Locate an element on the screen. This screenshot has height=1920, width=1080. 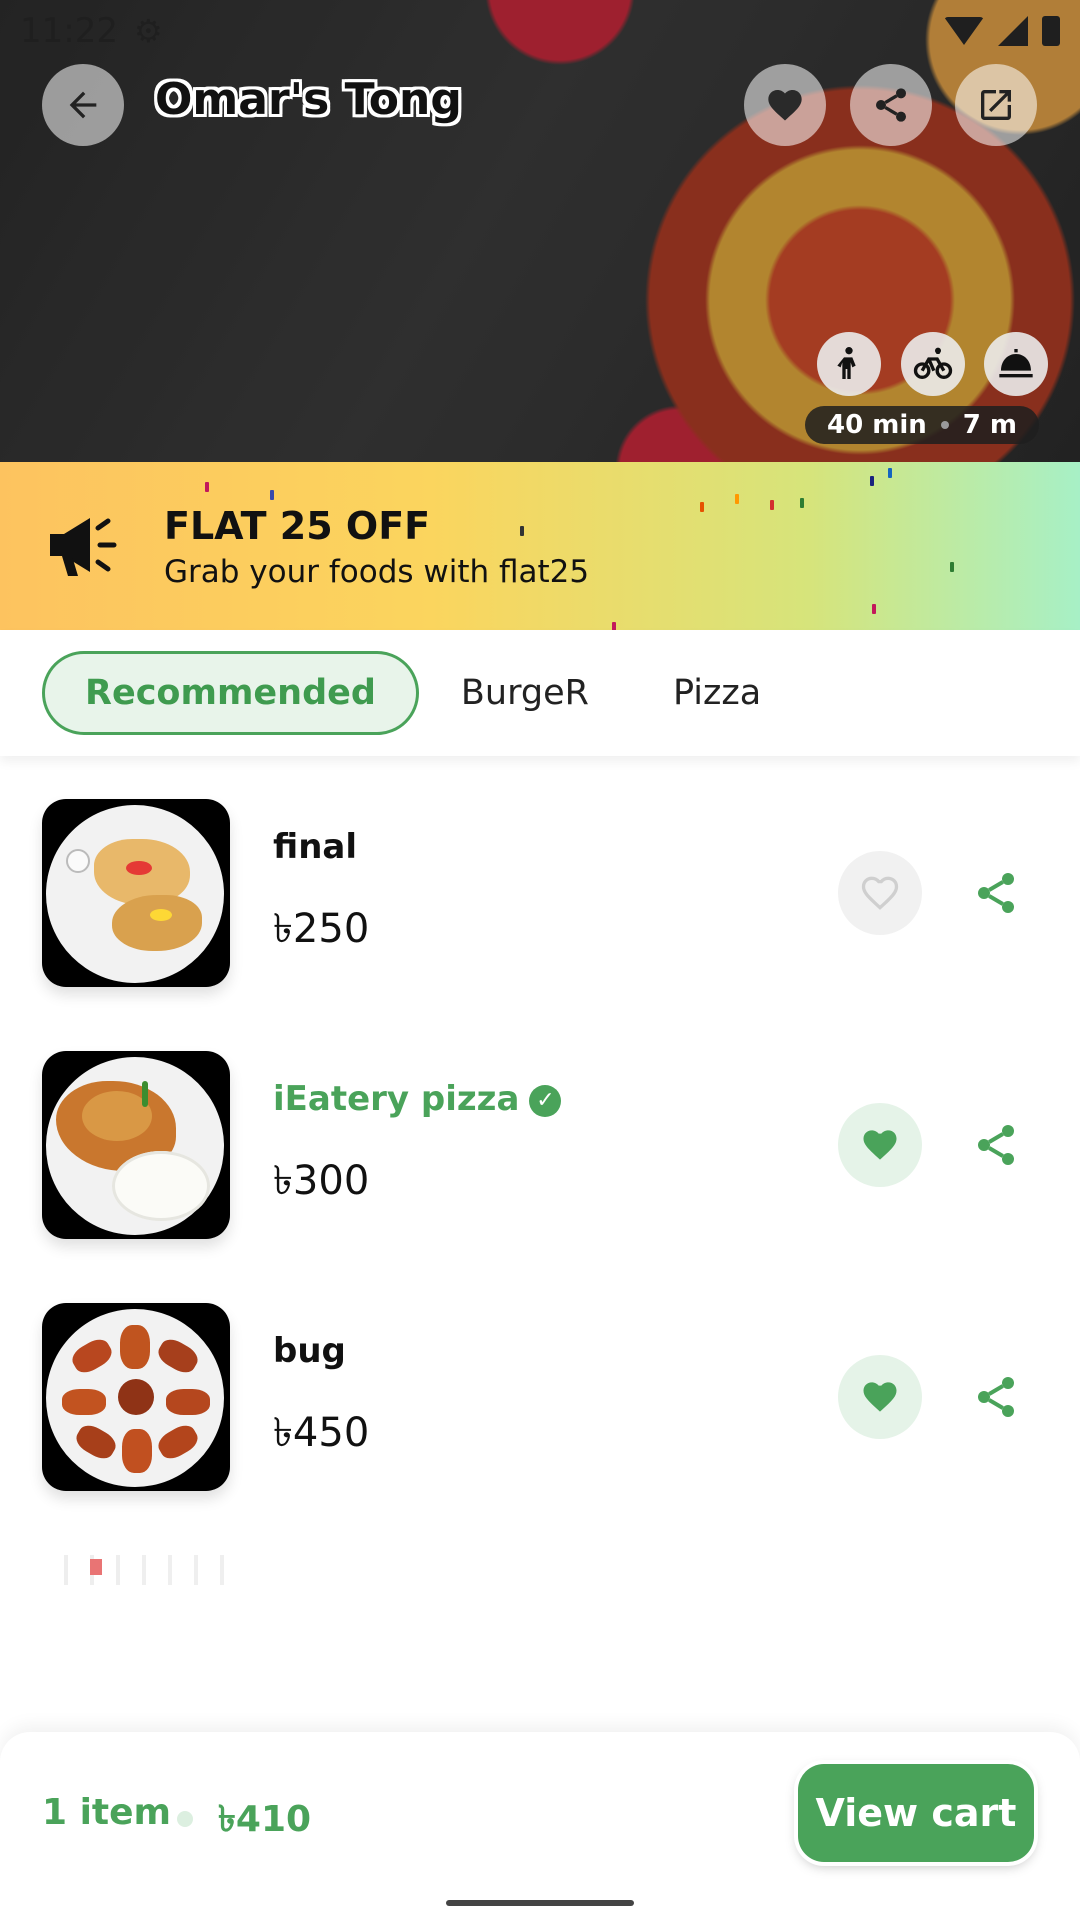
promo-banner: FLAT 25 OFF Grab your foods with flat25 is located at coordinates (540, 546).